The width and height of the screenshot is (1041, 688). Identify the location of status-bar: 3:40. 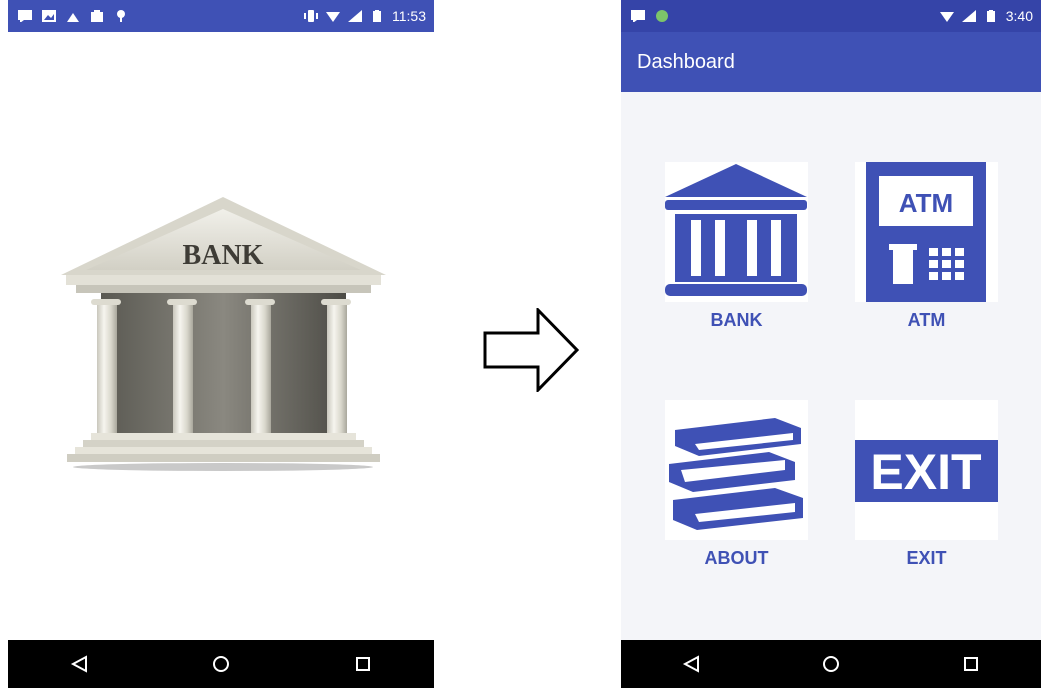
(831, 16).